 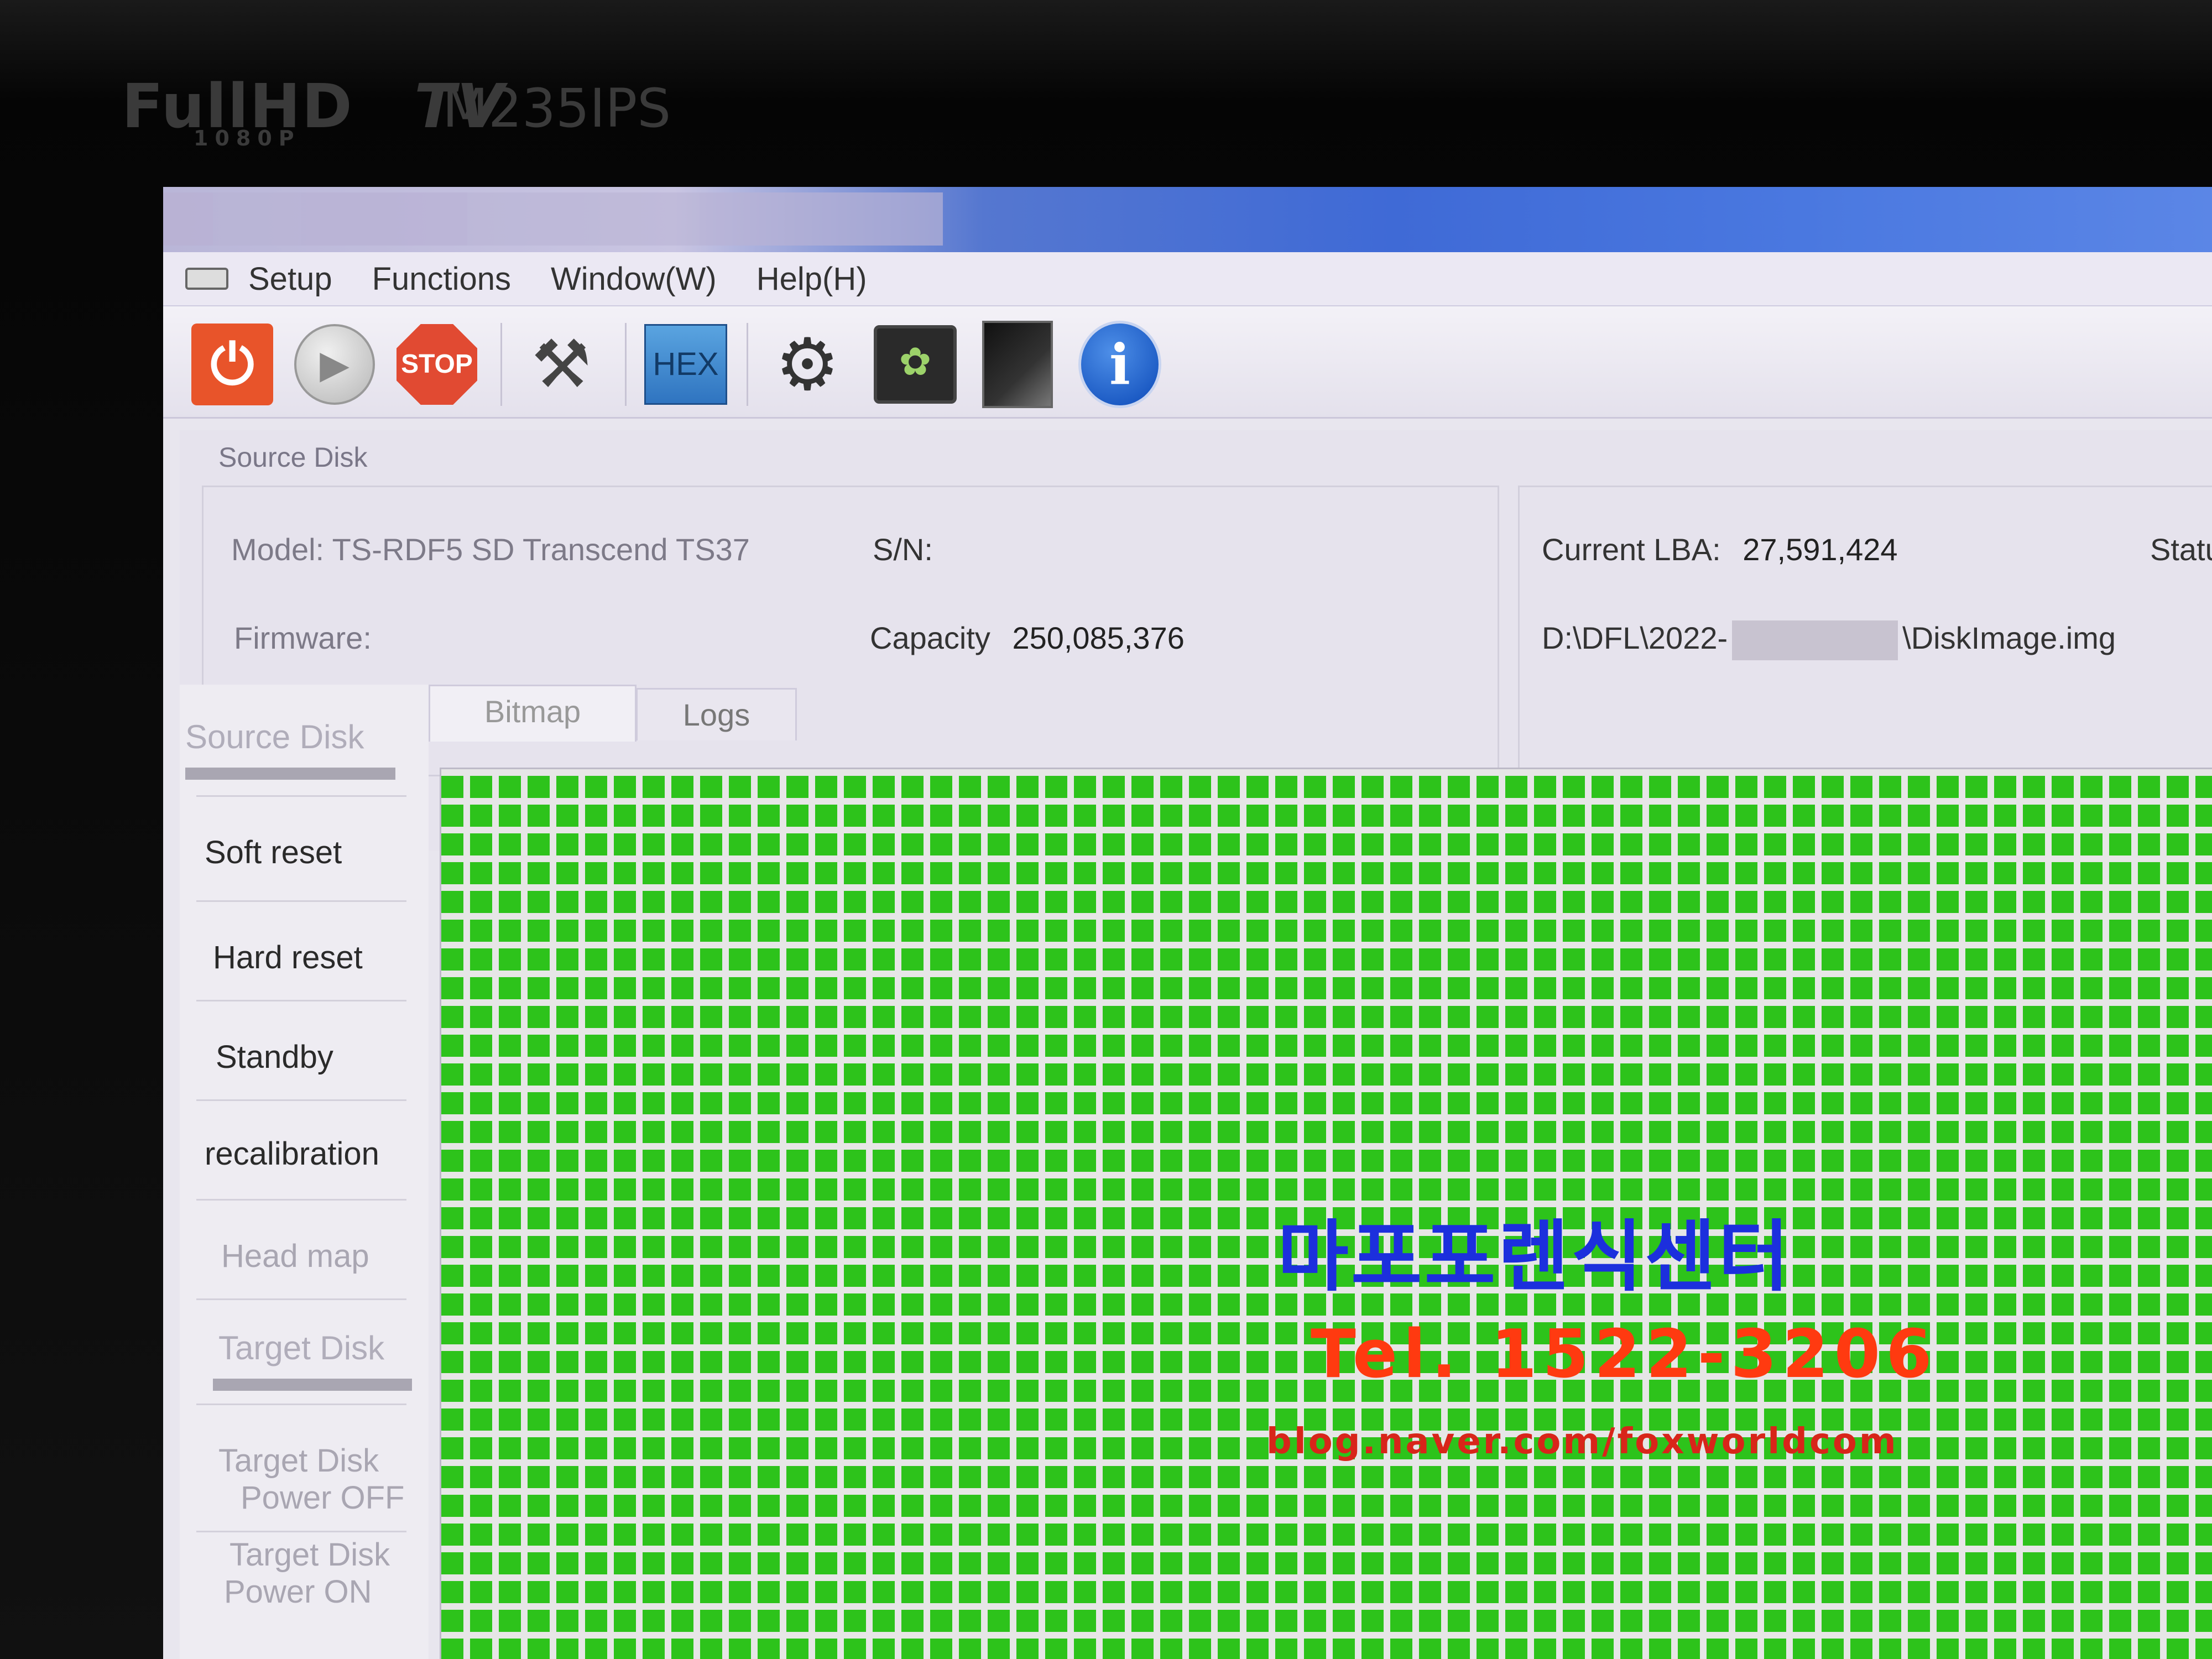 What do you see at coordinates (303, 638) in the screenshot?
I see `firmware-label: Firmware:` at bounding box center [303, 638].